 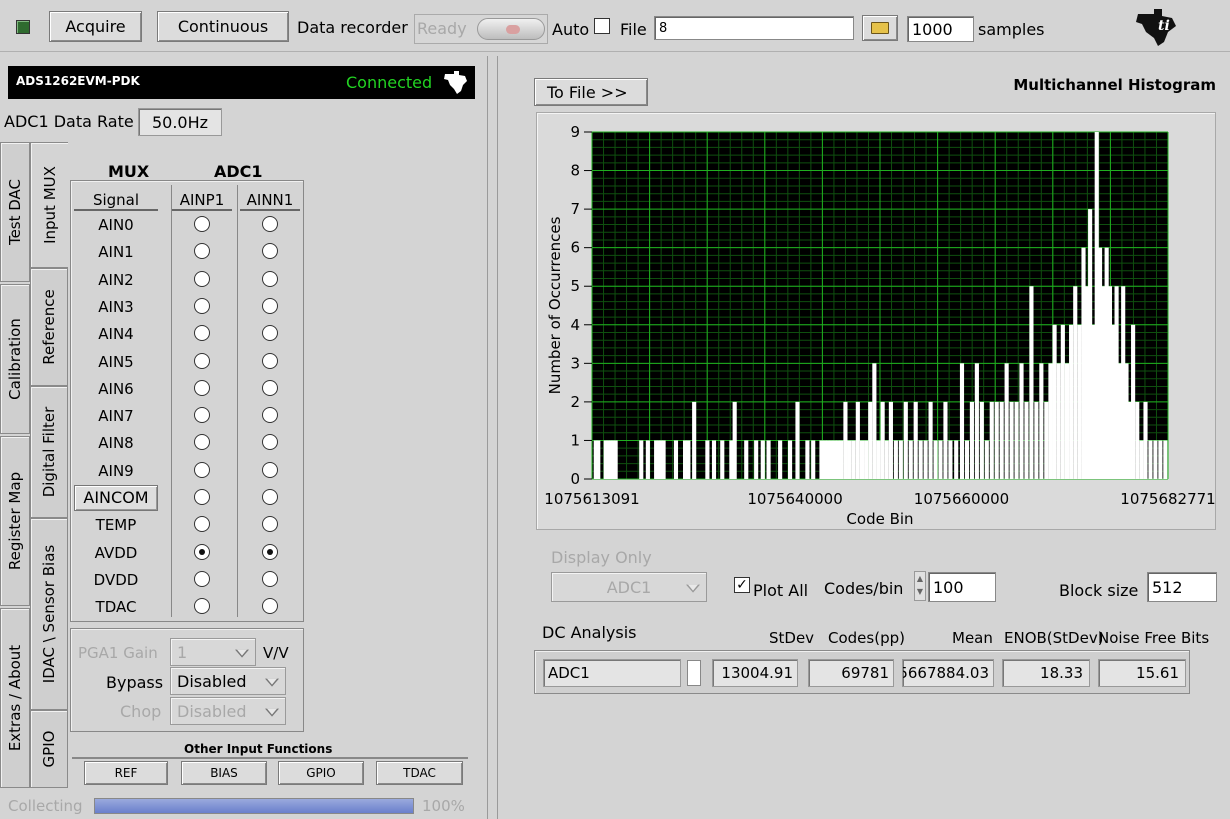 What do you see at coordinates (228, 681) in the screenshot?
I see `bypass-select: Disabled` at bounding box center [228, 681].